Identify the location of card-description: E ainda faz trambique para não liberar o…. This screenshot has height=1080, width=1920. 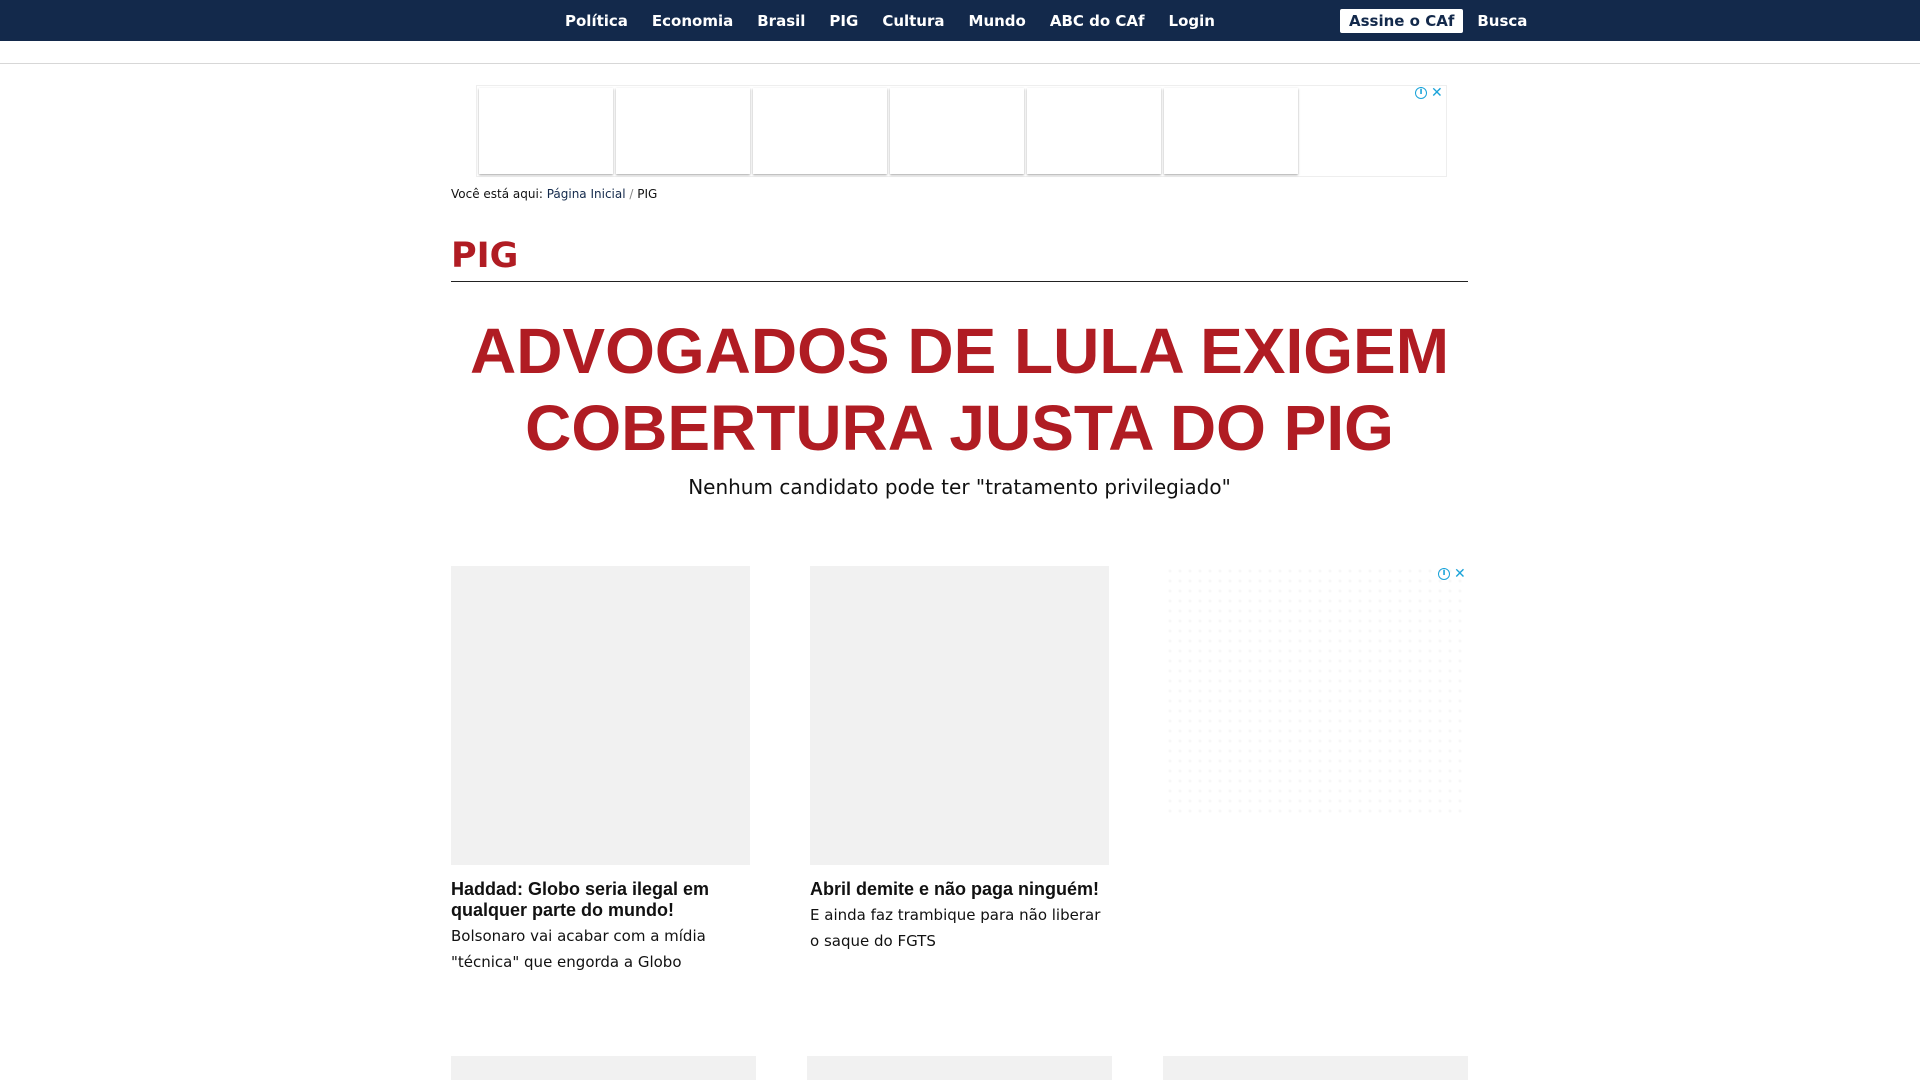
(965, 928).